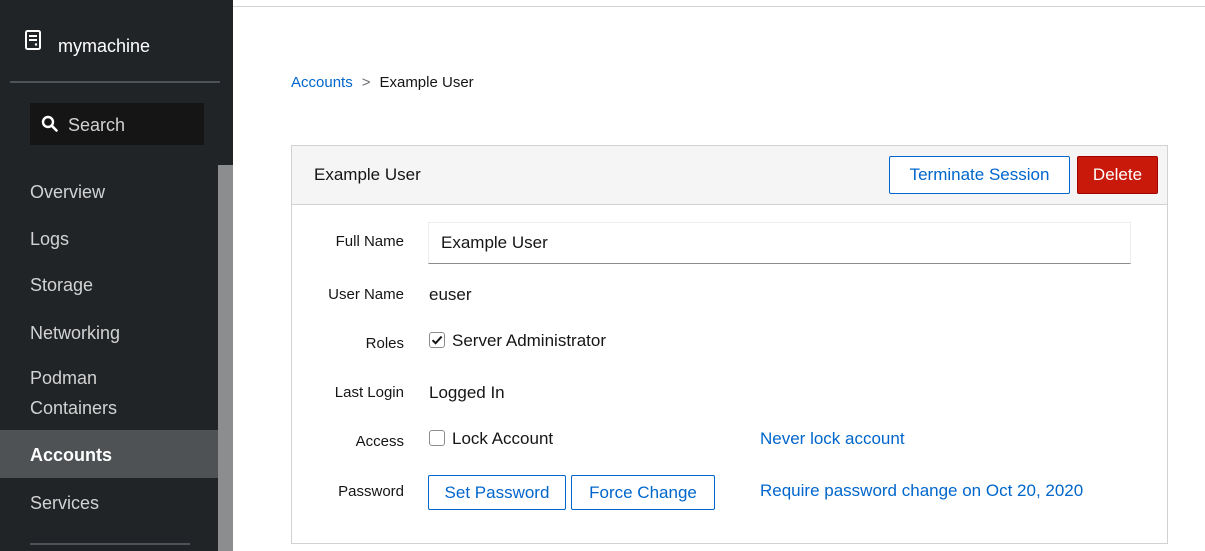 This screenshot has height=551, width=1205. I want to click on sidebar-item-overview: Overview, so click(109, 191).